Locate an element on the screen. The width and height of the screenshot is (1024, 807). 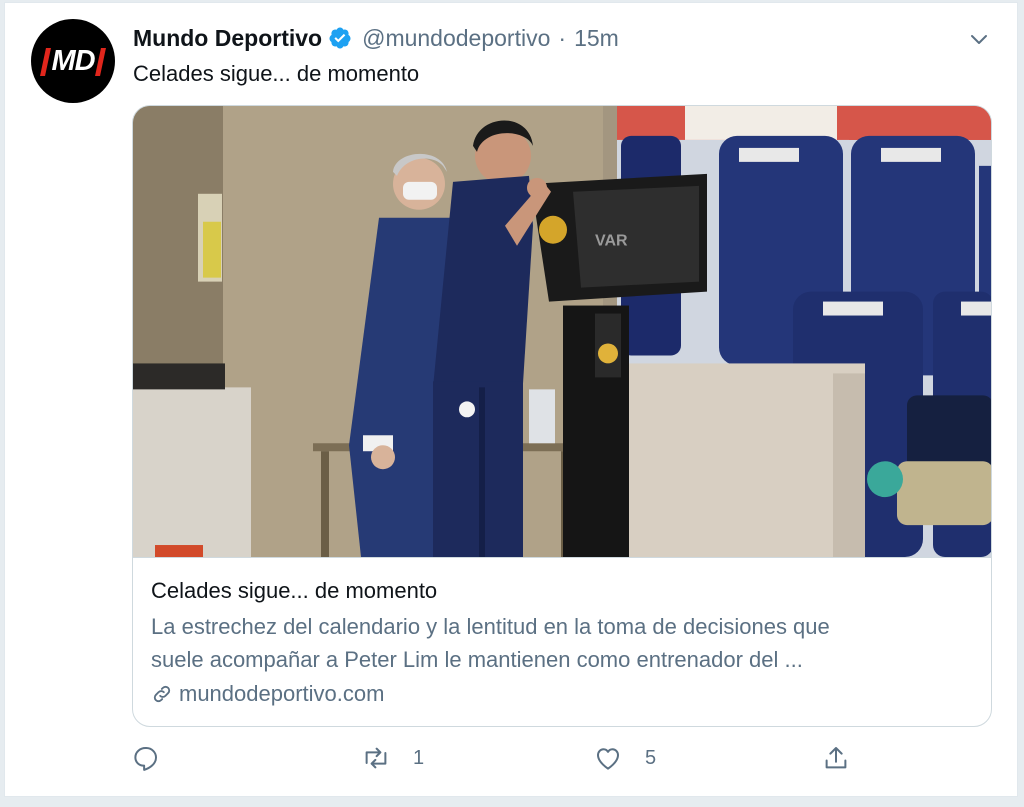
tweet-header: Mundo Deportivo @mundodeportivo · 15m is located at coordinates (376, 38).